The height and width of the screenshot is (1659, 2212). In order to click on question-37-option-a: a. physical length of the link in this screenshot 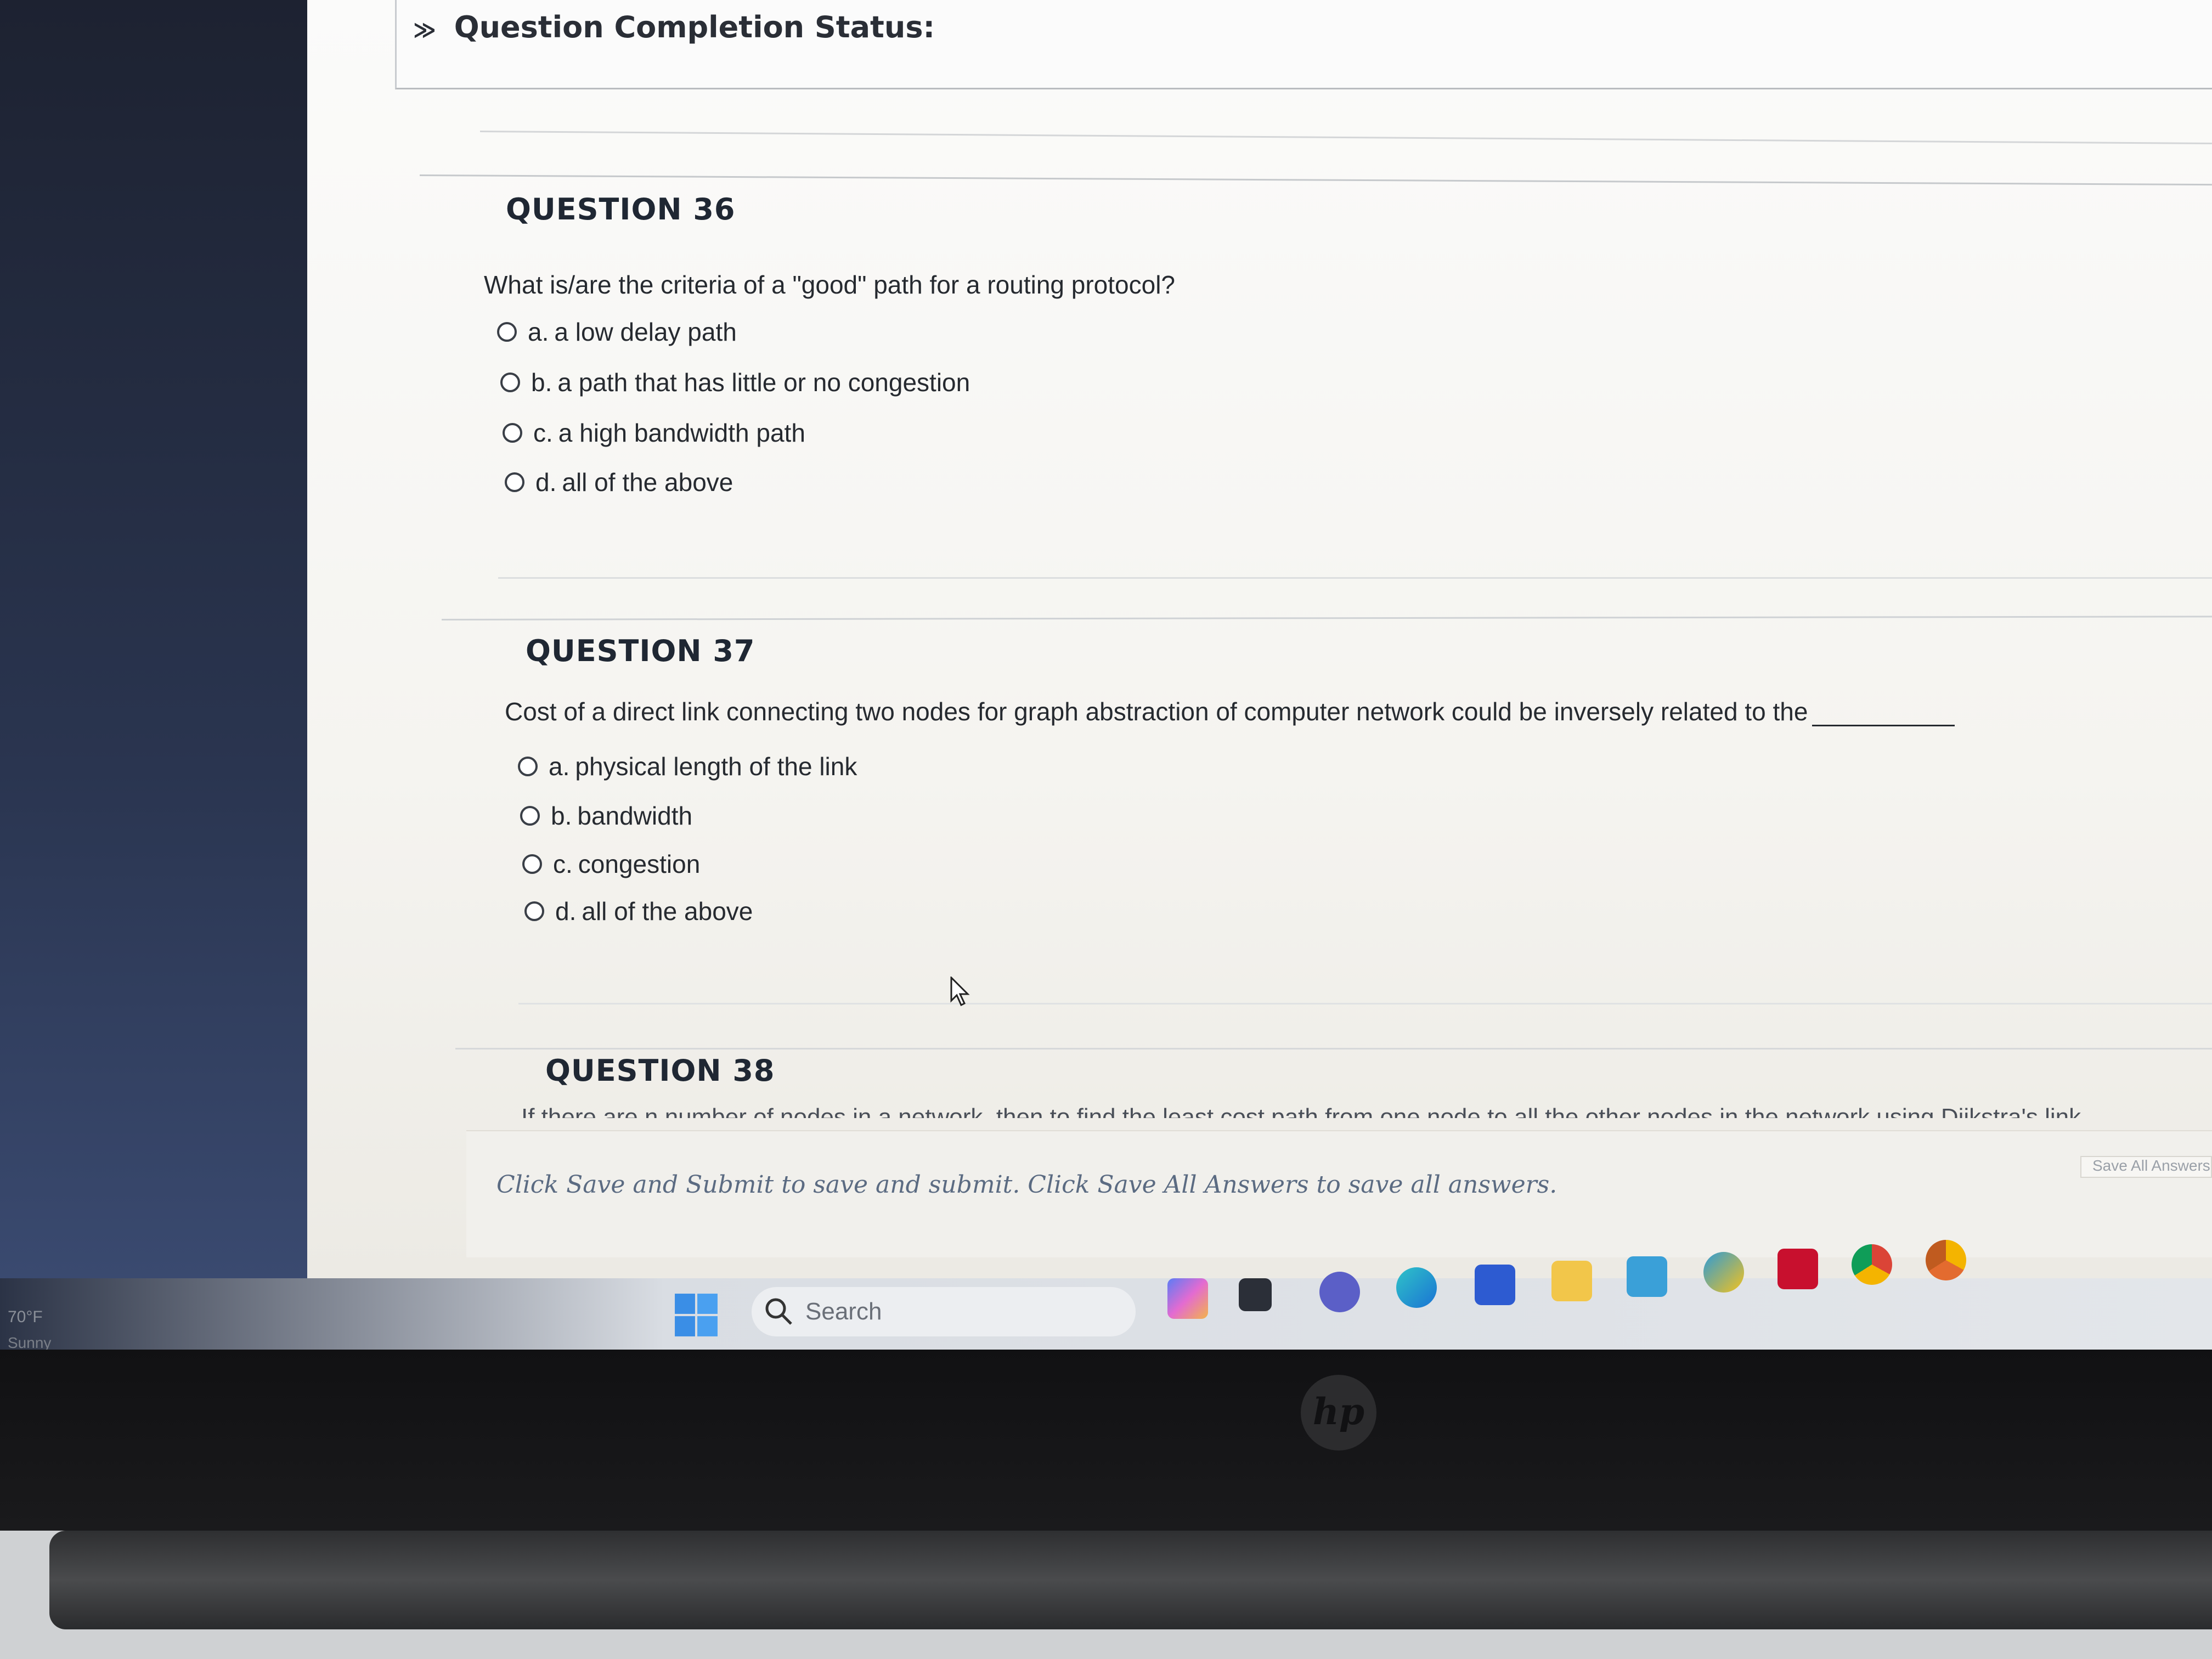, I will do `click(687, 766)`.